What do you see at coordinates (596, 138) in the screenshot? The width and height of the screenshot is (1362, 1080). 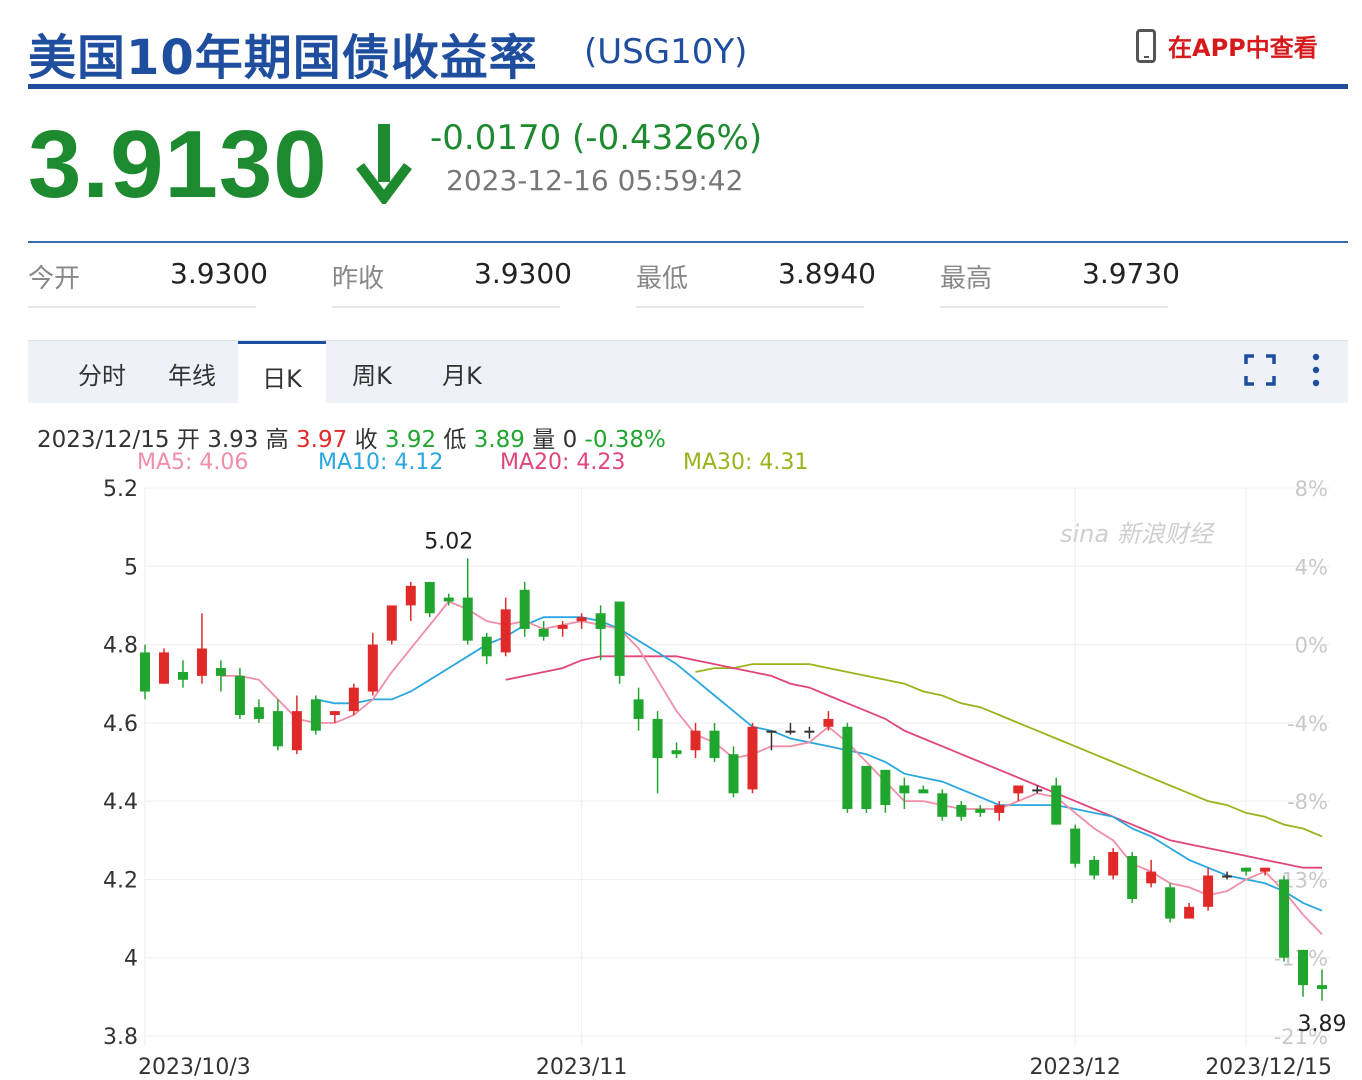 I see `price-change: -0.0170 (-0.4326%)` at bounding box center [596, 138].